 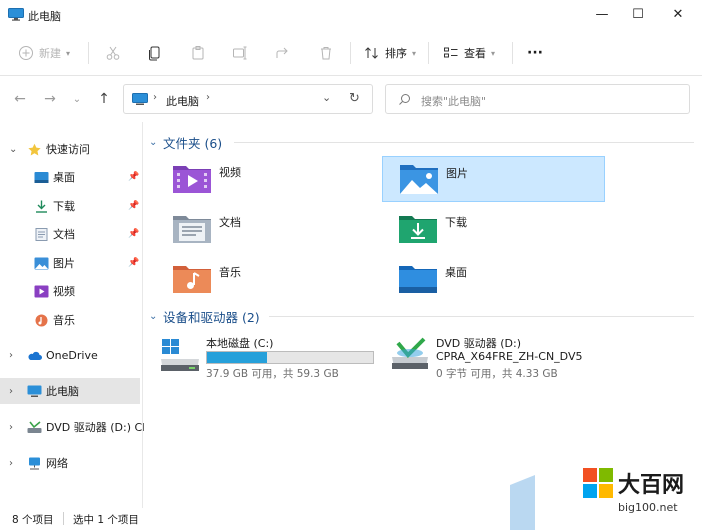 I want to click on sidebar-item-this-pc: › 此电脑, so click(x=70, y=391).